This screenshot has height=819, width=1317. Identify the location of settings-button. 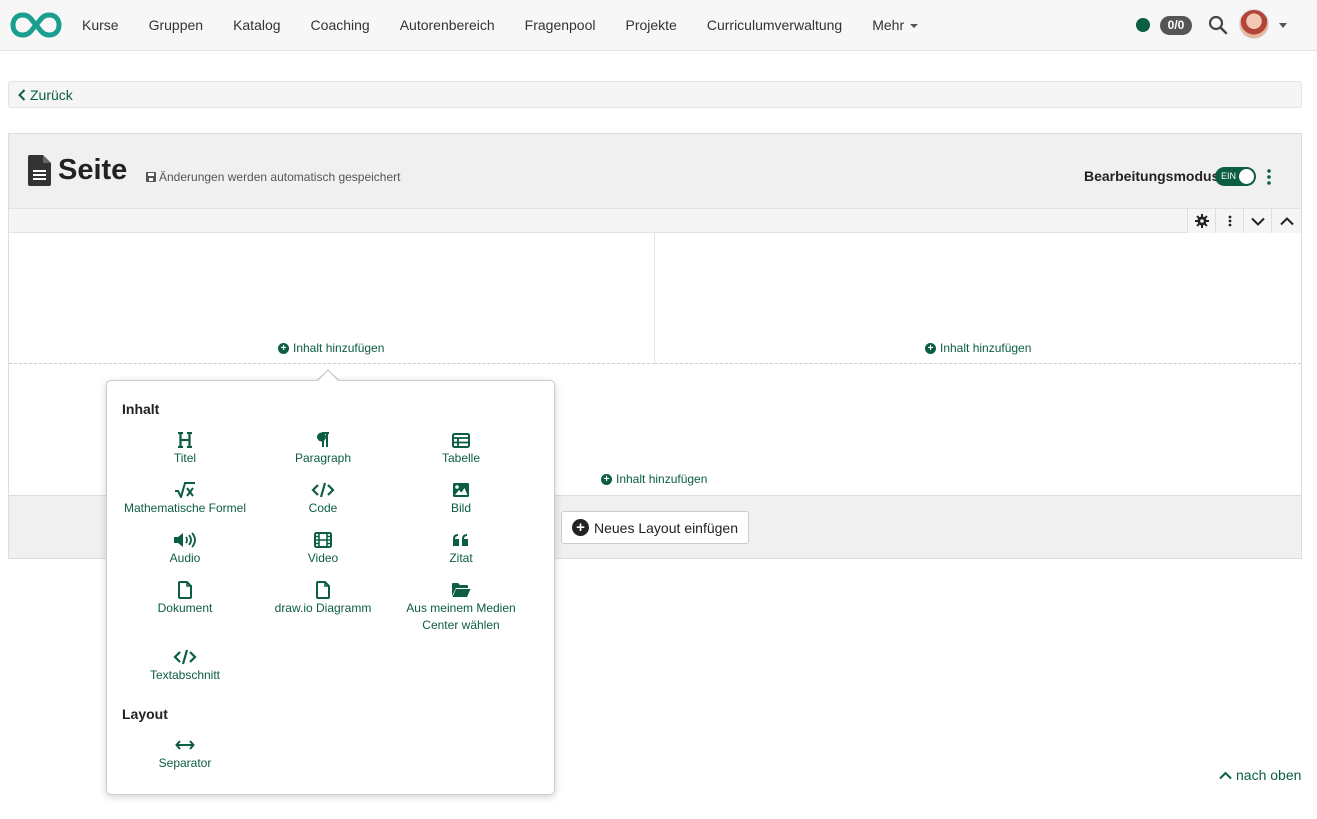
(1201, 221).